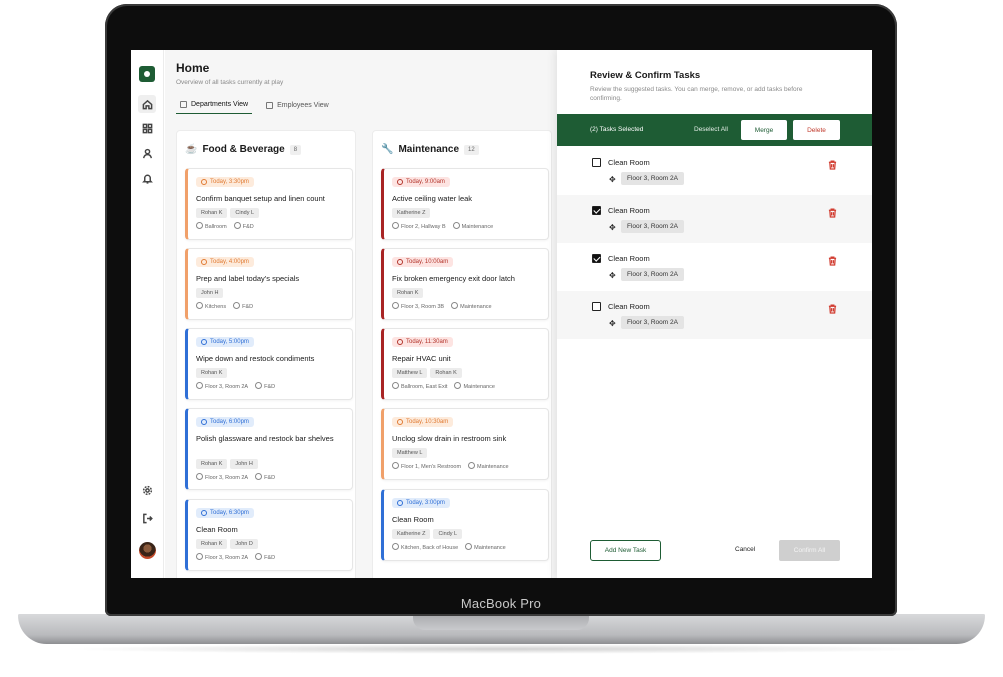 Image resolution: width=1003 pixels, height=677 pixels. I want to click on task-meta: Kitchen, Back of House Maintenance, so click(449, 547).